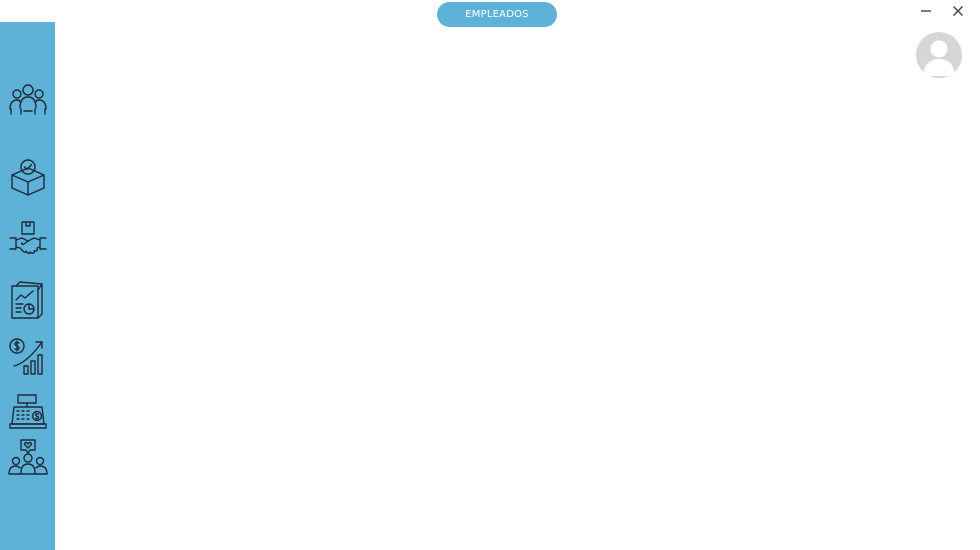 The image size is (980, 550). I want to click on close-button, so click(958, 11).